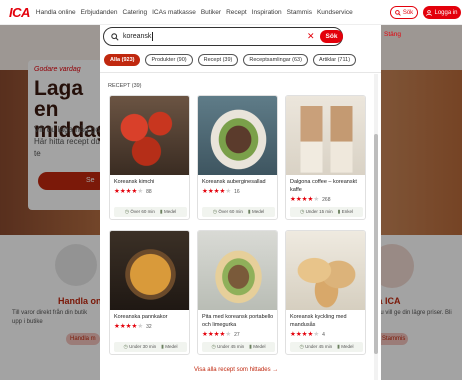 This screenshot has height=380, width=462. I want to click on rating-count: 88, so click(149, 191).